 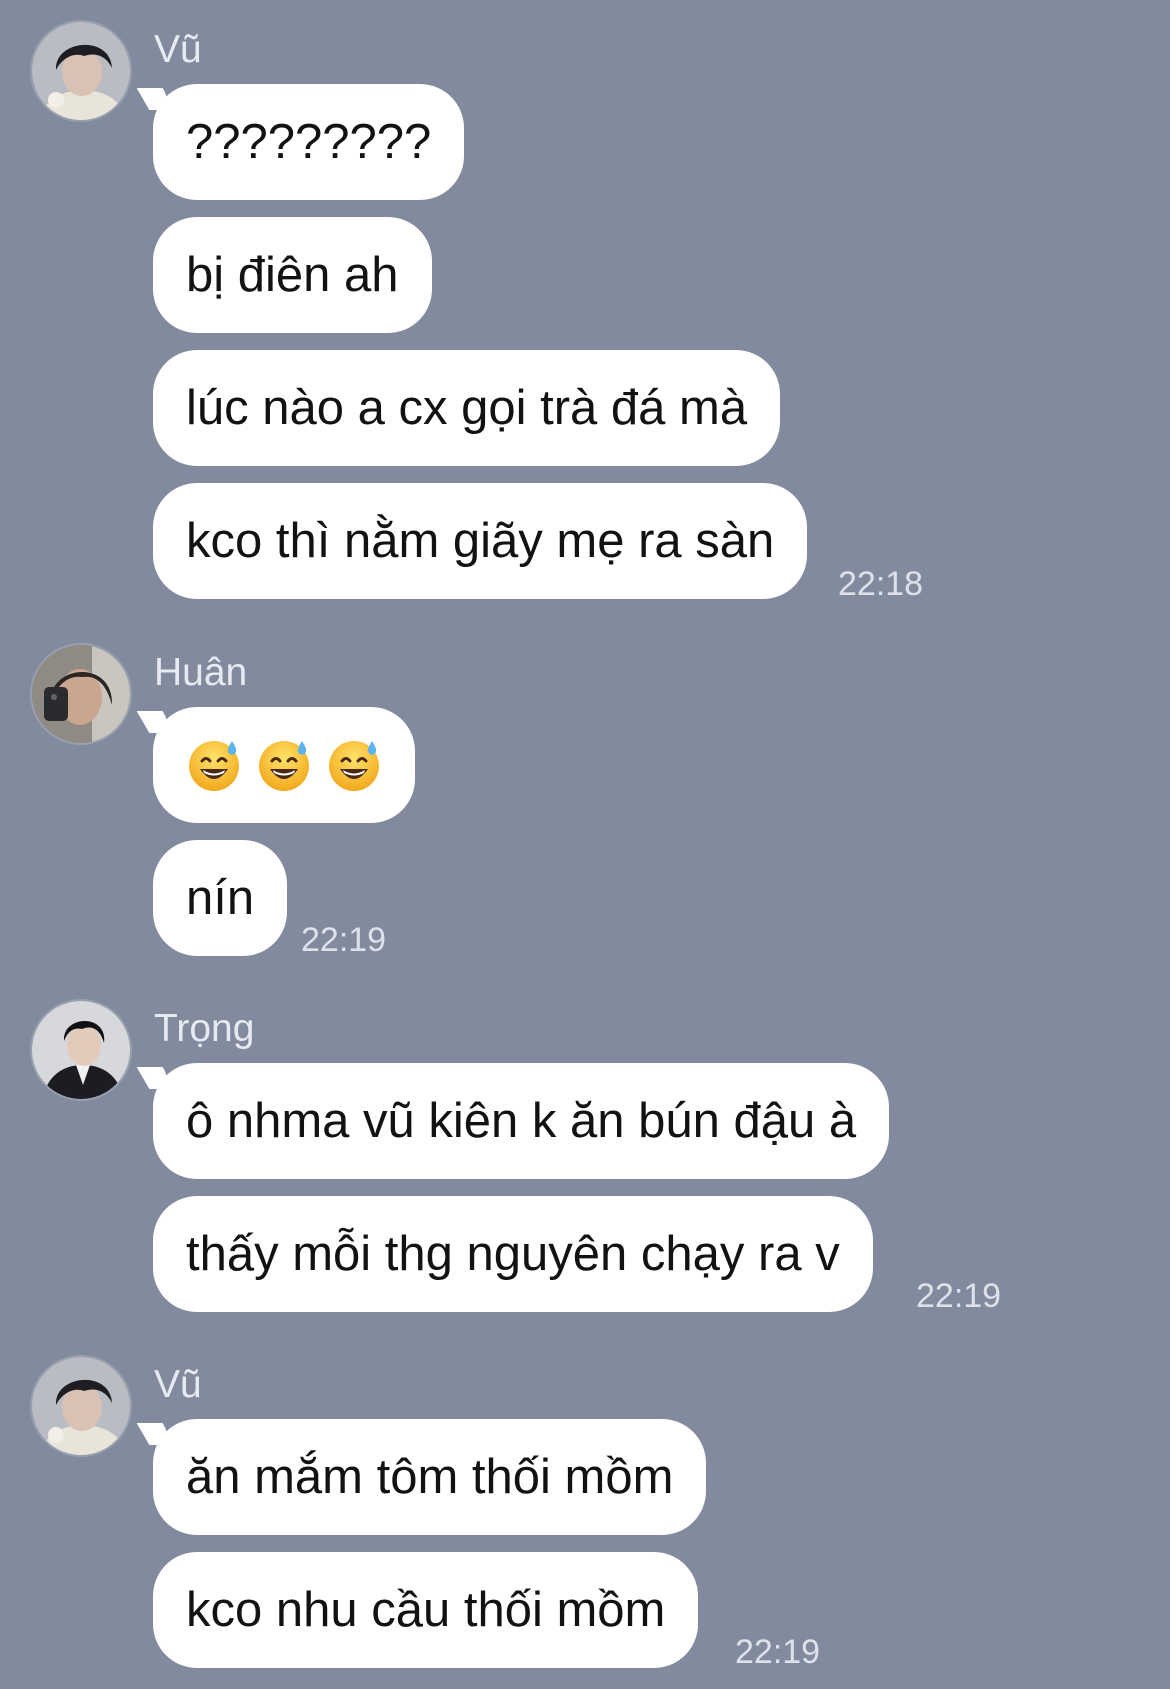 I want to click on message-text: thấy mỗi thg nguyên chạy ra v, so click(x=513, y=1254).